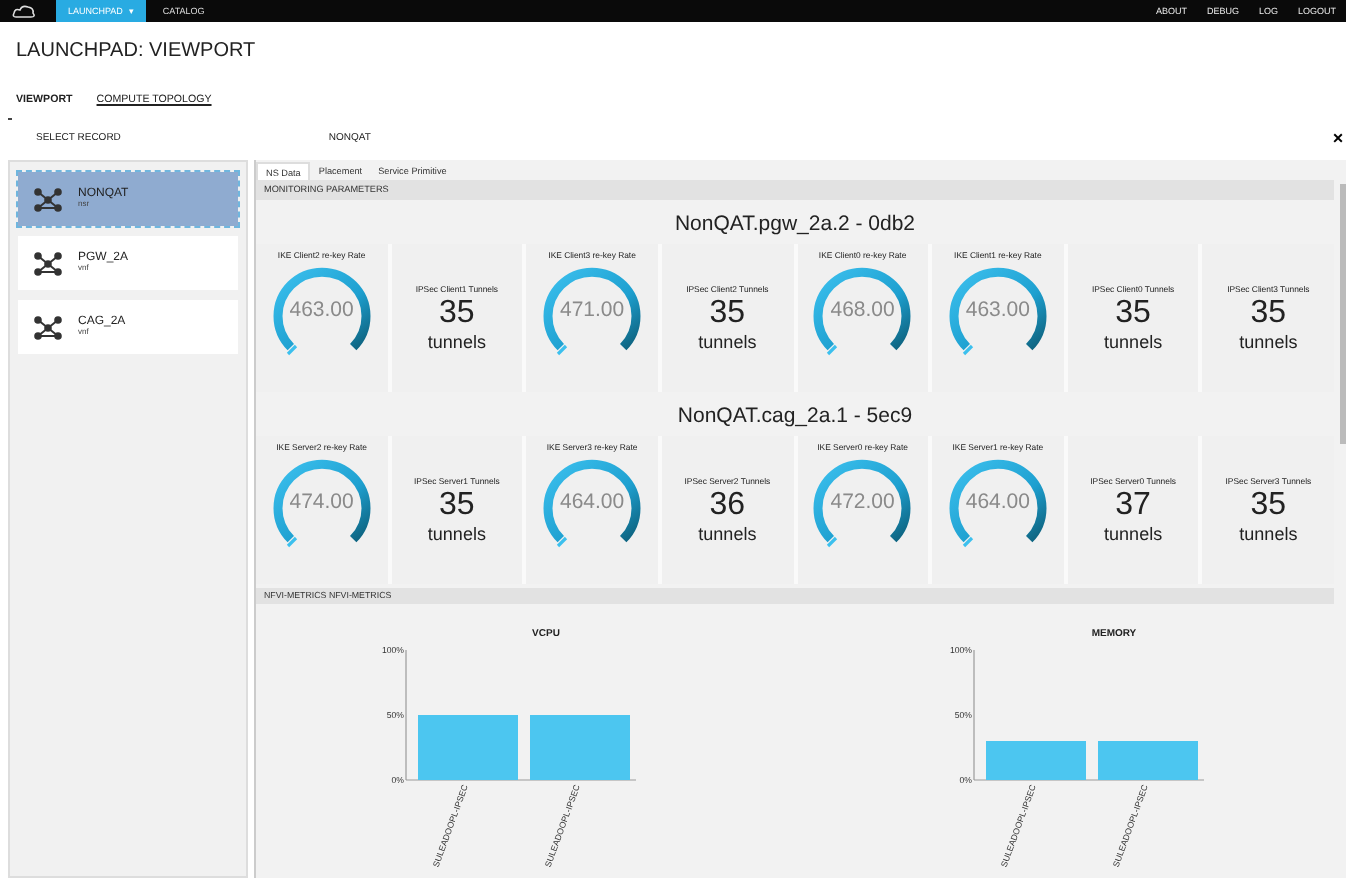 This screenshot has width=1346, height=890. I want to click on scrollbar, so click(1343, 314).